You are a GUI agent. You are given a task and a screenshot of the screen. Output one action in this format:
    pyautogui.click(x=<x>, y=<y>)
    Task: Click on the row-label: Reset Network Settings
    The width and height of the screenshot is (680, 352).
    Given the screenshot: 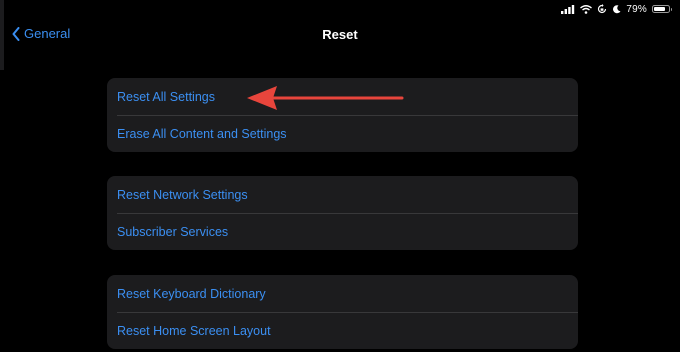 What is the action you would take?
    pyautogui.click(x=182, y=194)
    